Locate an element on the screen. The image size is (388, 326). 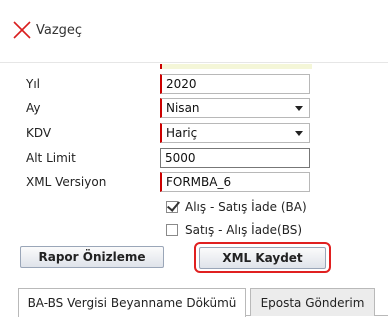
month-value: Nisan is located at coordinates (183, 108).